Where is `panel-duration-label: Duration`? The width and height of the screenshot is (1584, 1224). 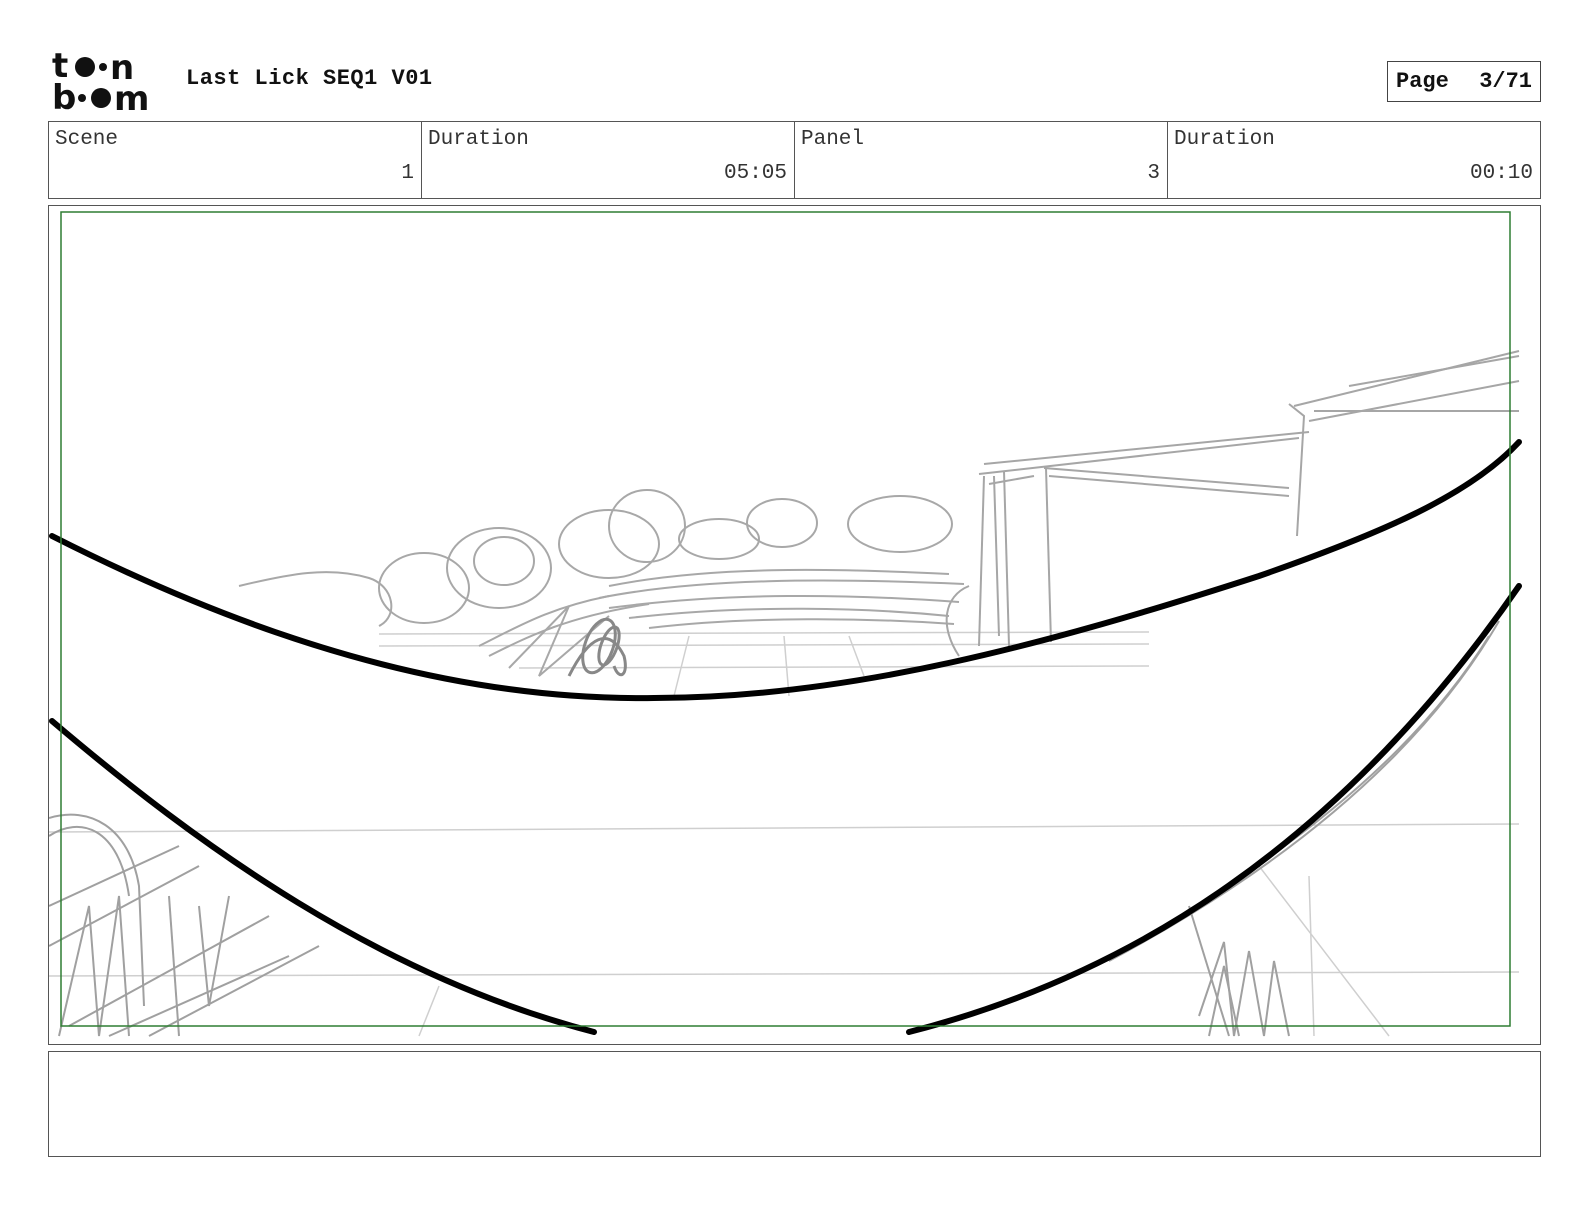
panel-duration-label: Duration is located at coordinates (1224, 139).